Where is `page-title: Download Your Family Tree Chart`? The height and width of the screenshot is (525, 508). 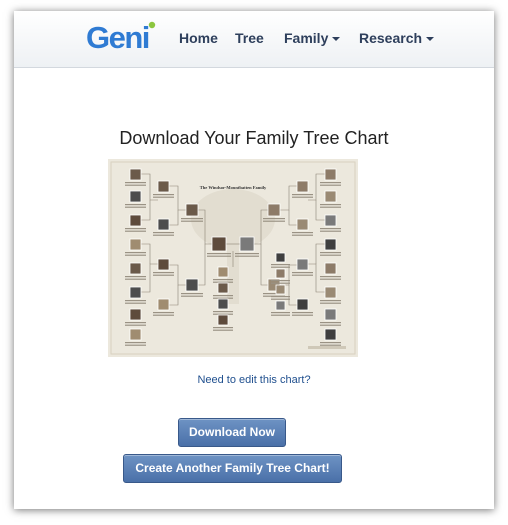
page-title: Download Your Family Tree Chart is located at coordinates (254, 138).